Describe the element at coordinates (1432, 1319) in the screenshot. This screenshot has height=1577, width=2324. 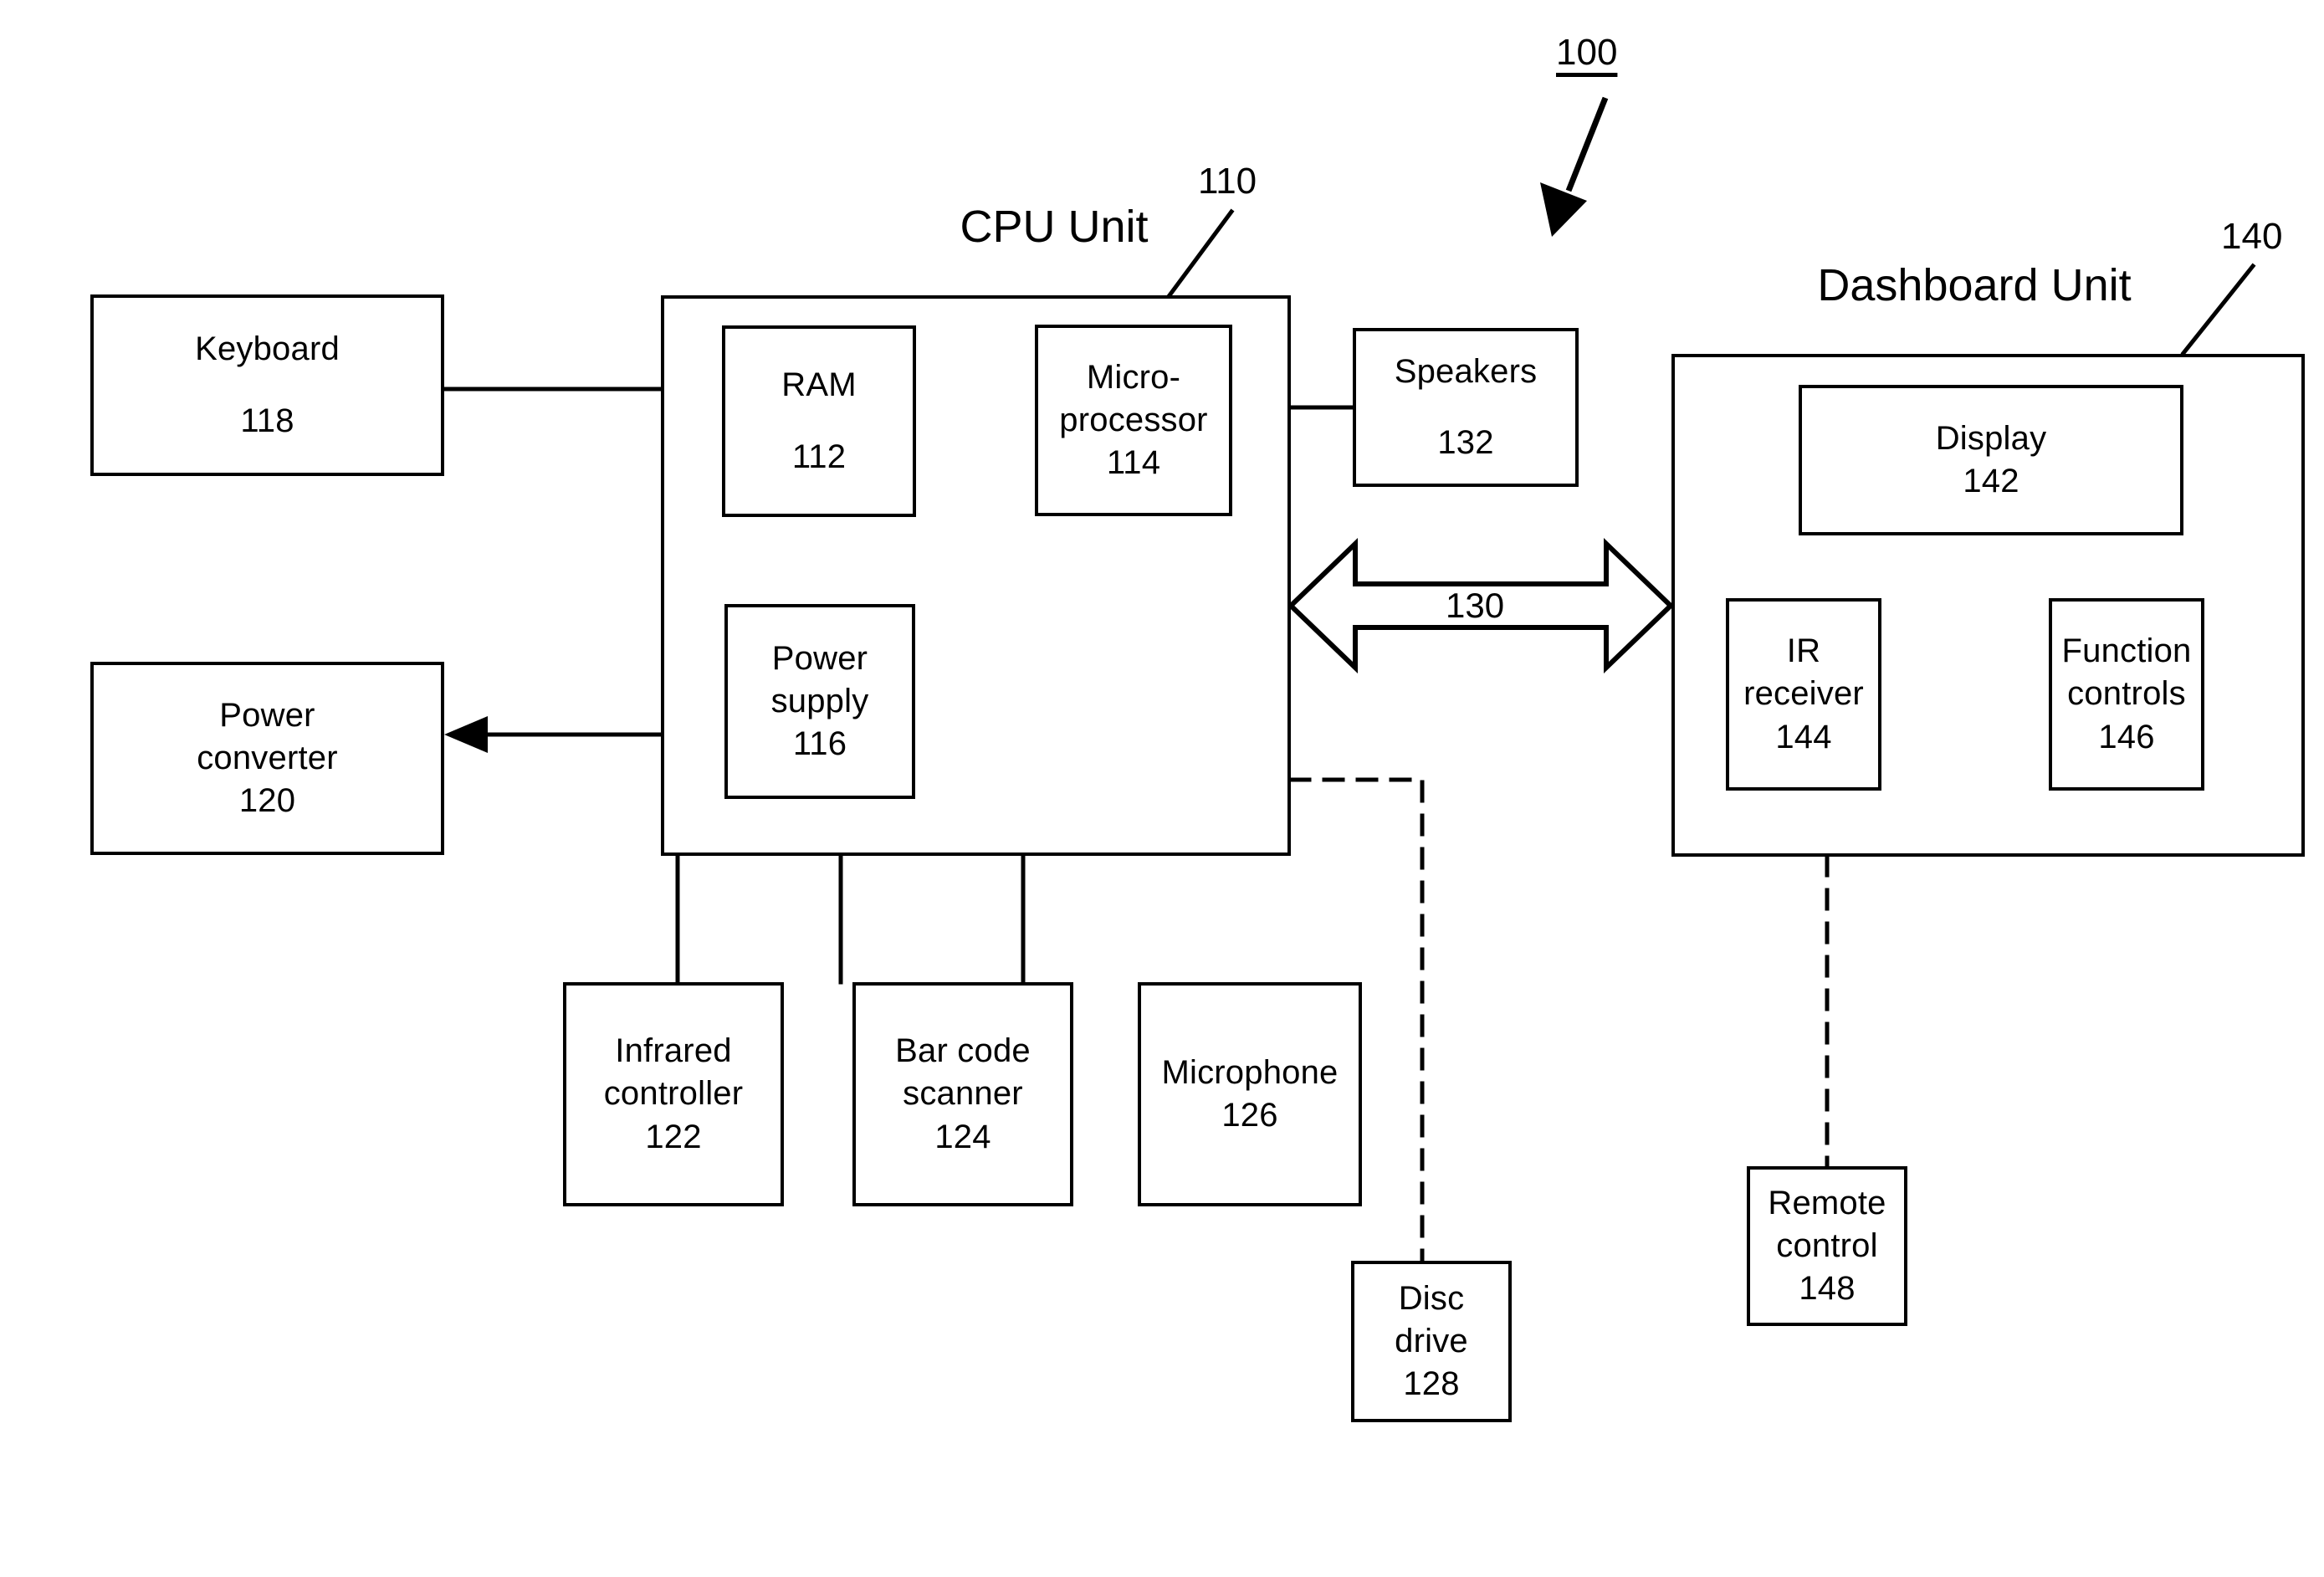
I see `disc-drive-label: Disc drive` at that location.